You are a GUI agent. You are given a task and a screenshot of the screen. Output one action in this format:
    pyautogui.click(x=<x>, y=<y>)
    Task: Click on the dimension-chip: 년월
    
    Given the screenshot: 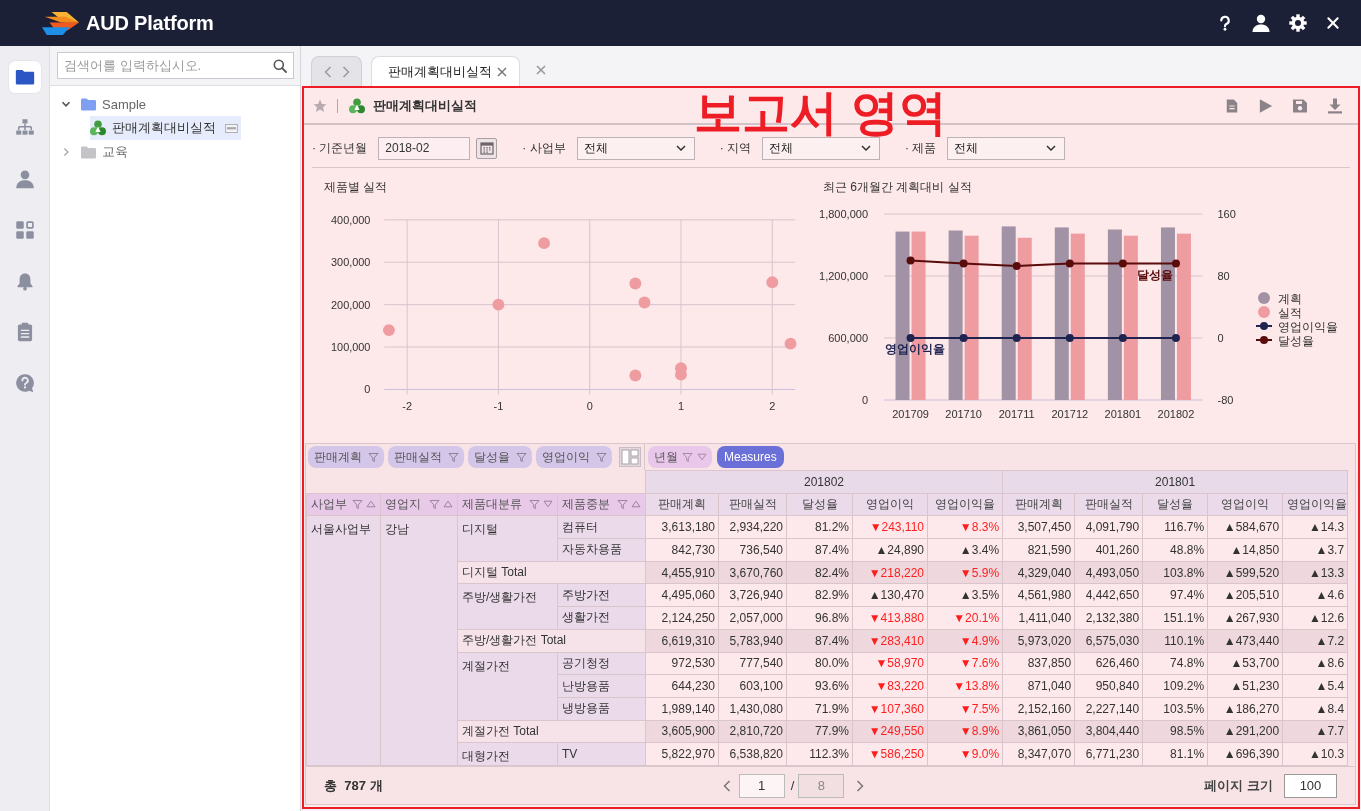 What is the action you would take?
    pyautogui.click(x=680, y=457)
    